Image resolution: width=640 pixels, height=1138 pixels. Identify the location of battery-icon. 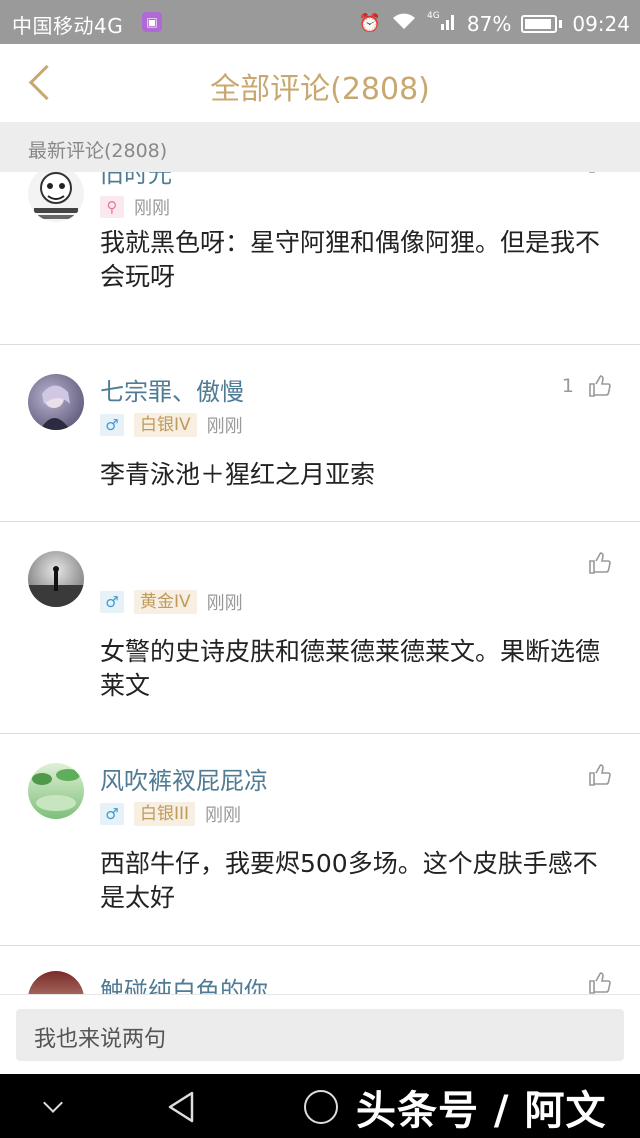
(539, 23).